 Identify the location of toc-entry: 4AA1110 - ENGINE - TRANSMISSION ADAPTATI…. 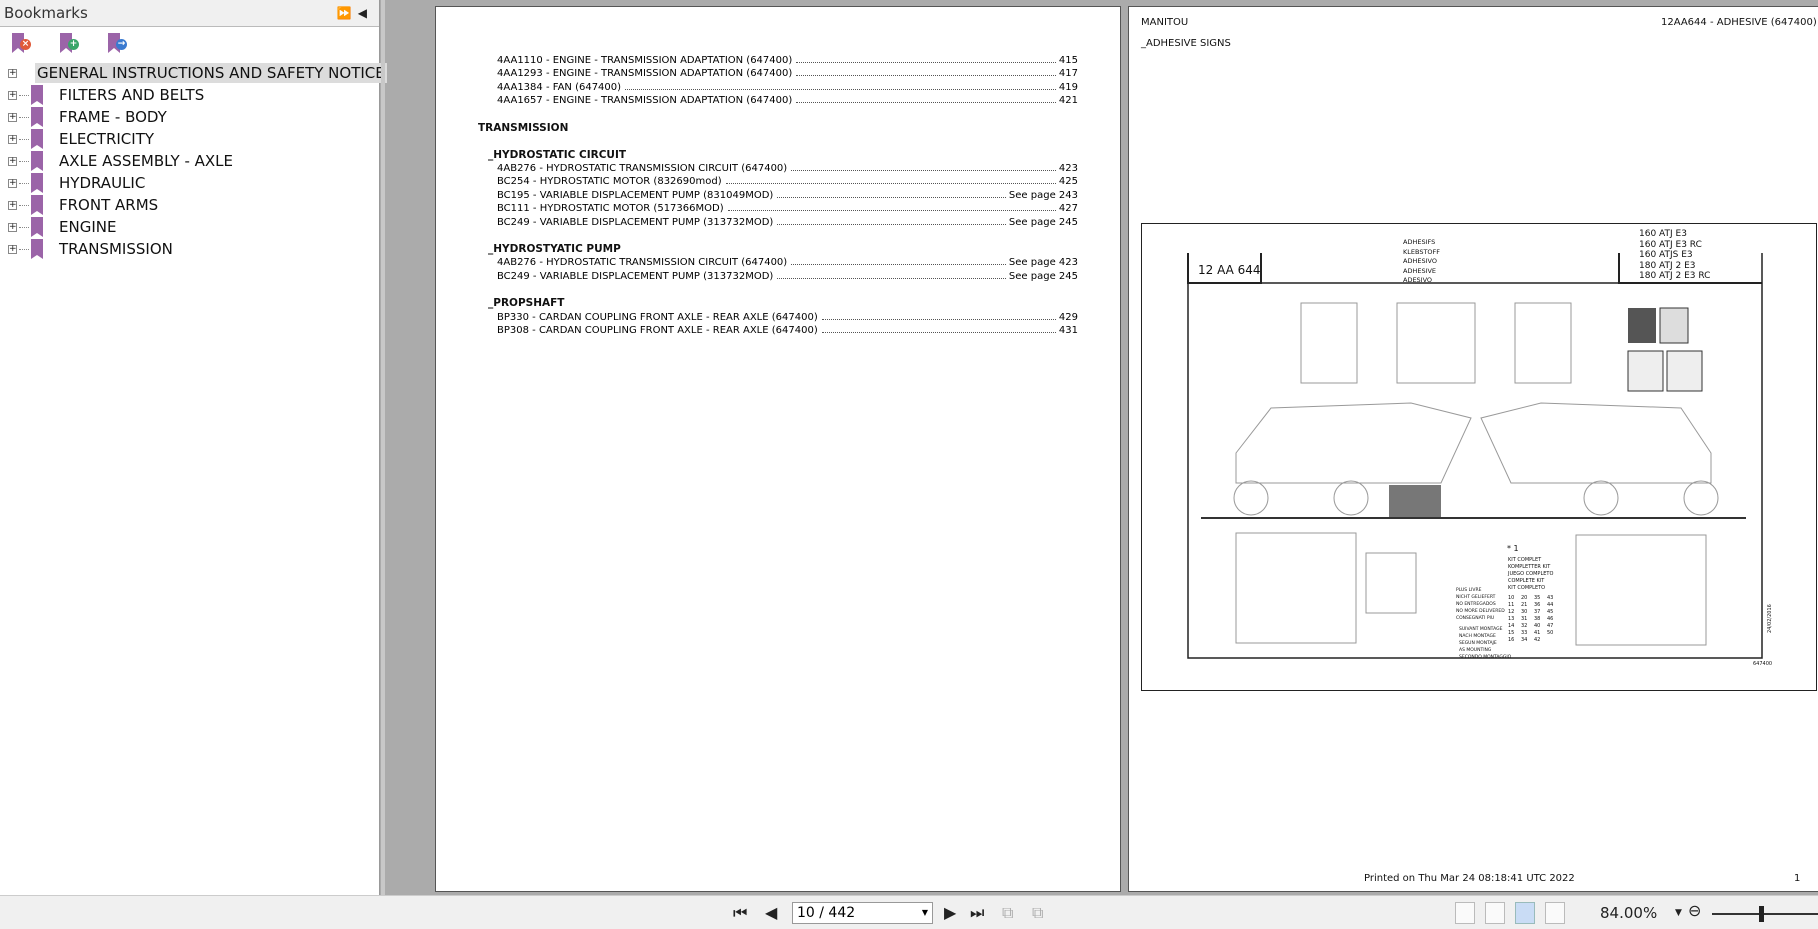
(787, 60).